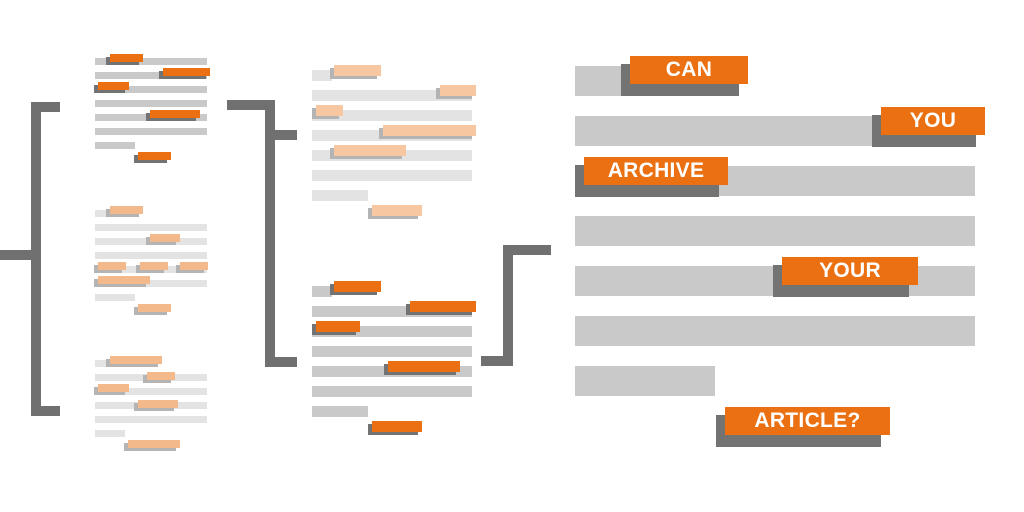 Image resolution: width=1024 pixels, height=512 pixels. What do you see at coordinates (30, 259) in the screenshot?
I see `left-bracket` at bounding box center [30, 259].